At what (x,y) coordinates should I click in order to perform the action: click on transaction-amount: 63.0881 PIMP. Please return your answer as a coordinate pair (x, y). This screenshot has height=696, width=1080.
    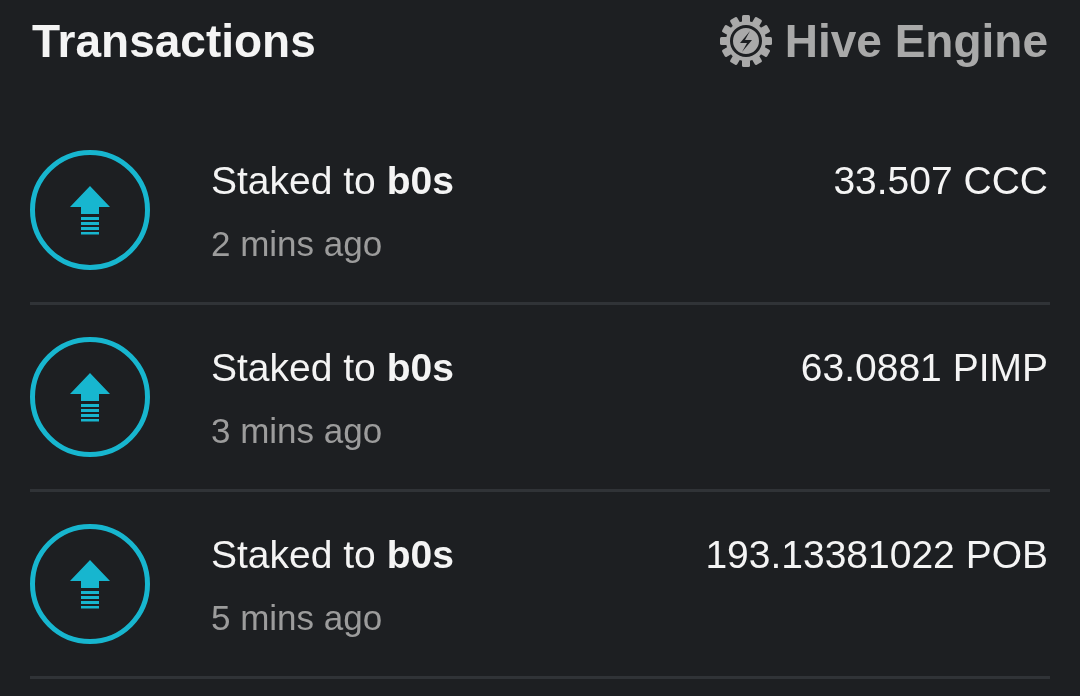
    Looking at the image, I should click on (924, 368).